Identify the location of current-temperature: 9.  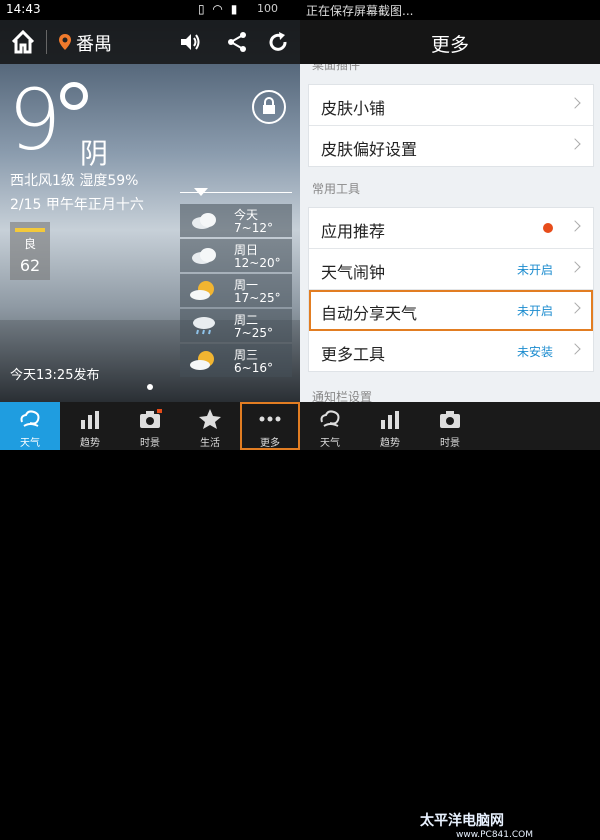
(35, 120).